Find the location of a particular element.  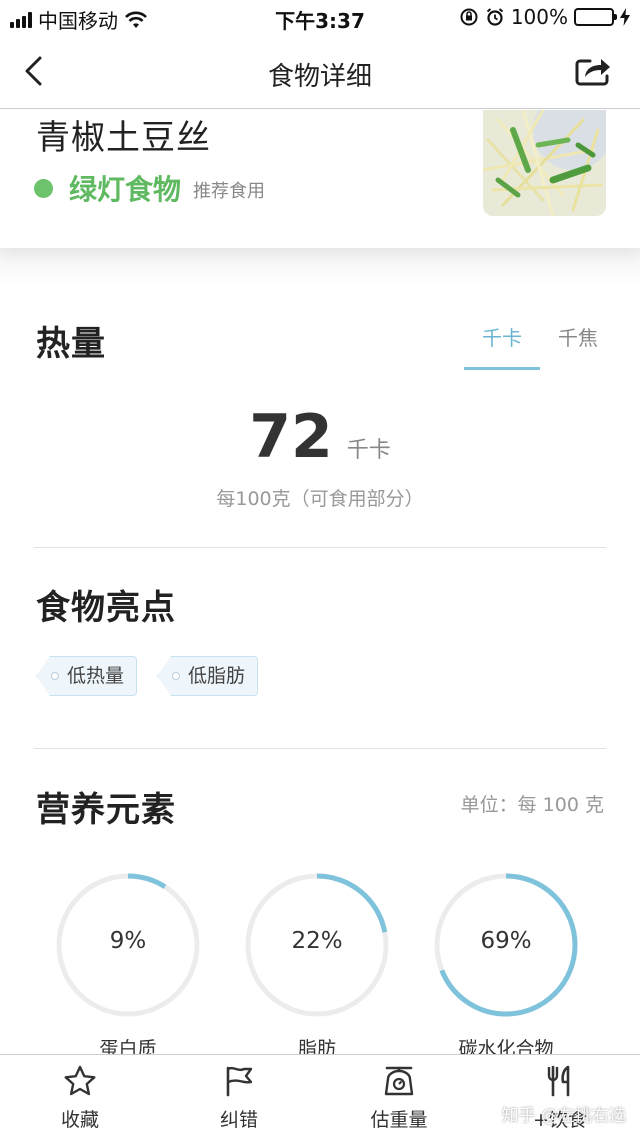

nutrient-carbs: 69% 碳水化合物 is located at coordinates (506, 966).